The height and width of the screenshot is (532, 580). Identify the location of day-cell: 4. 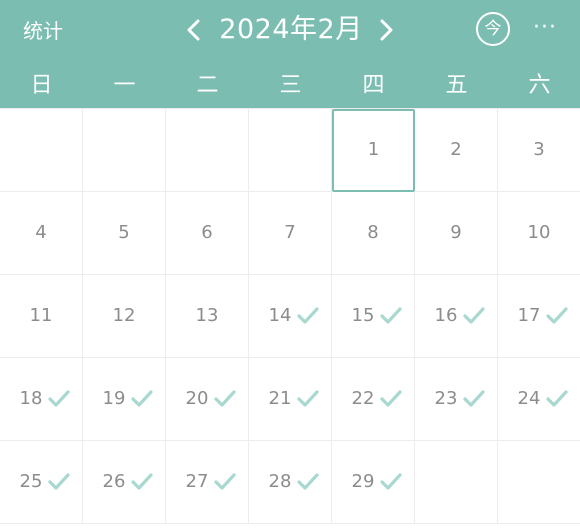
(41, 233).